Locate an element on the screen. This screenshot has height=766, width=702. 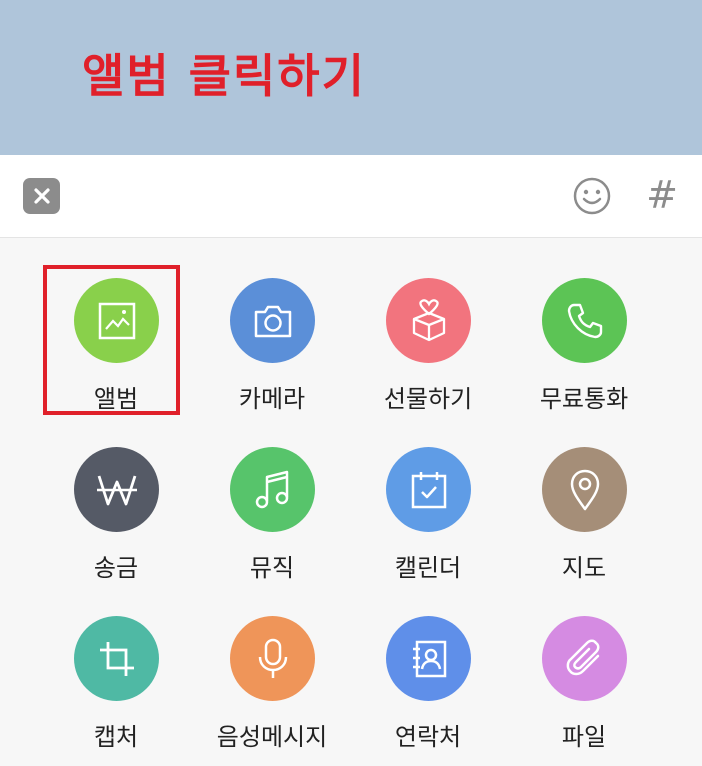
banner-title: 앨범 클릭하기 is located at coordinates (224, 76).